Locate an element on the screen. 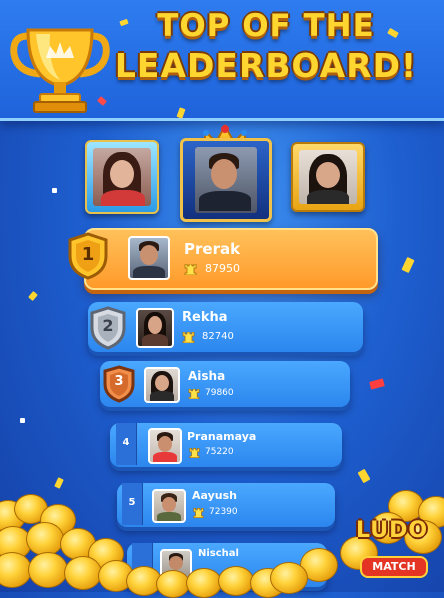  rank-ribbon-4: 4 is located at coordinates (126, 444).